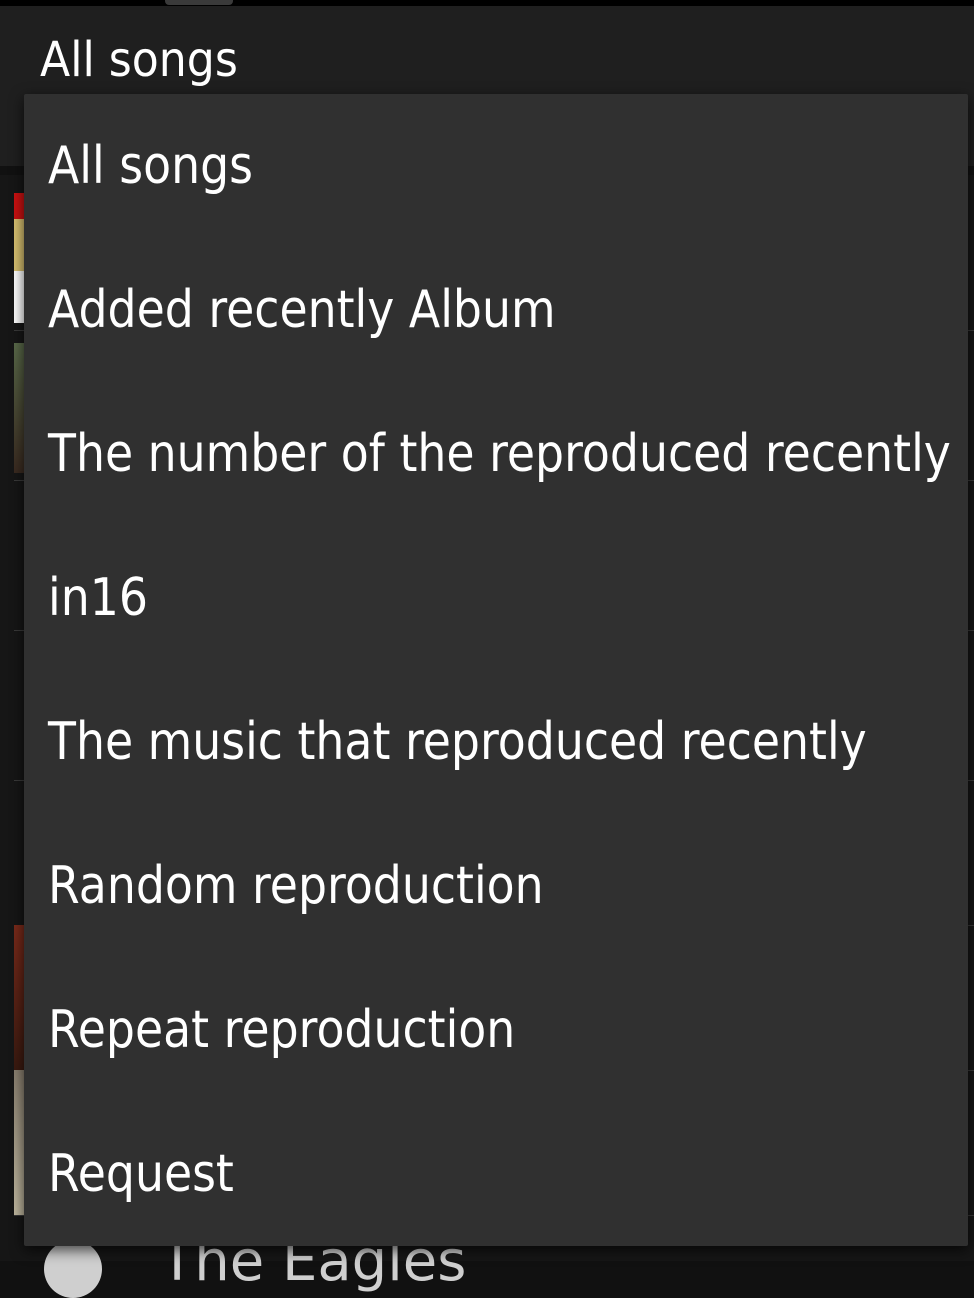 This screenshot has width=974, height=1298. I want to click on menu-item-repeat-reproduction: Repeat reproduction, so click(496, 1030).